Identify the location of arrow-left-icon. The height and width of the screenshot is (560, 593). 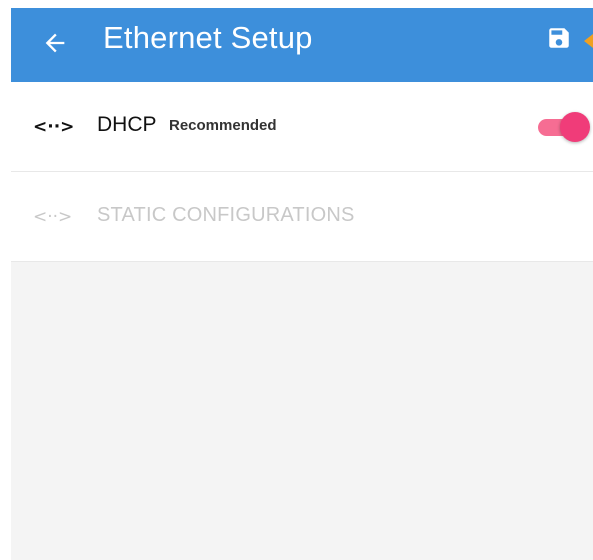
(55, 45).